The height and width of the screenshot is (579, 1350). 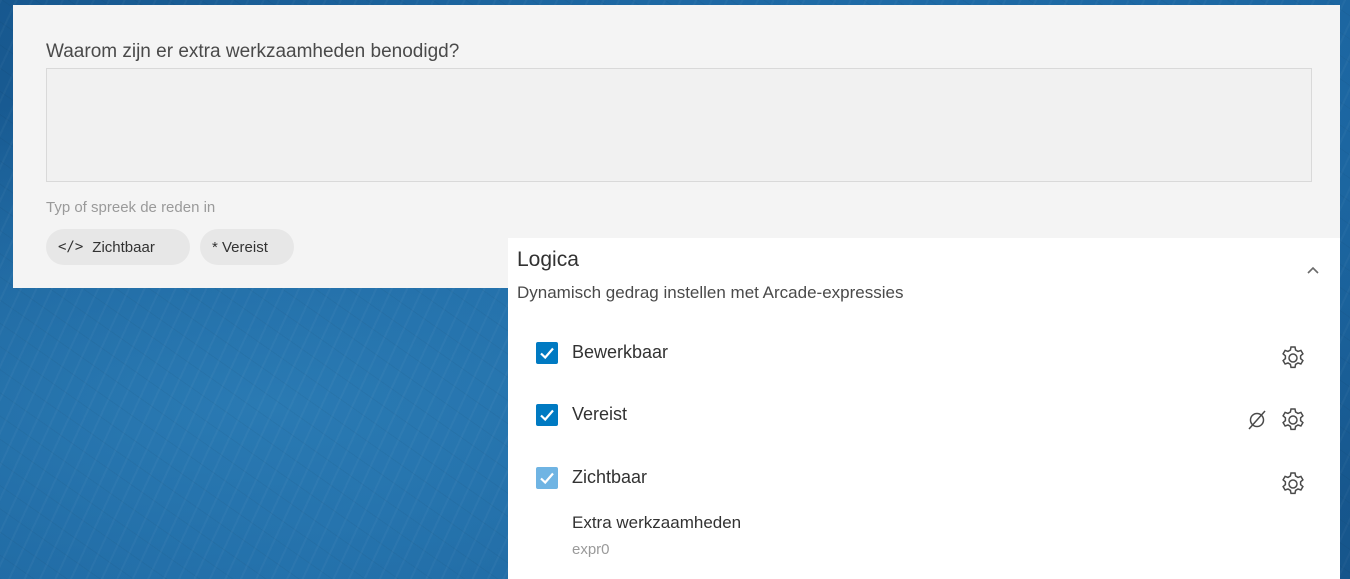 I want to click on required-chip: * Vereist, so click(x=247, y=247).